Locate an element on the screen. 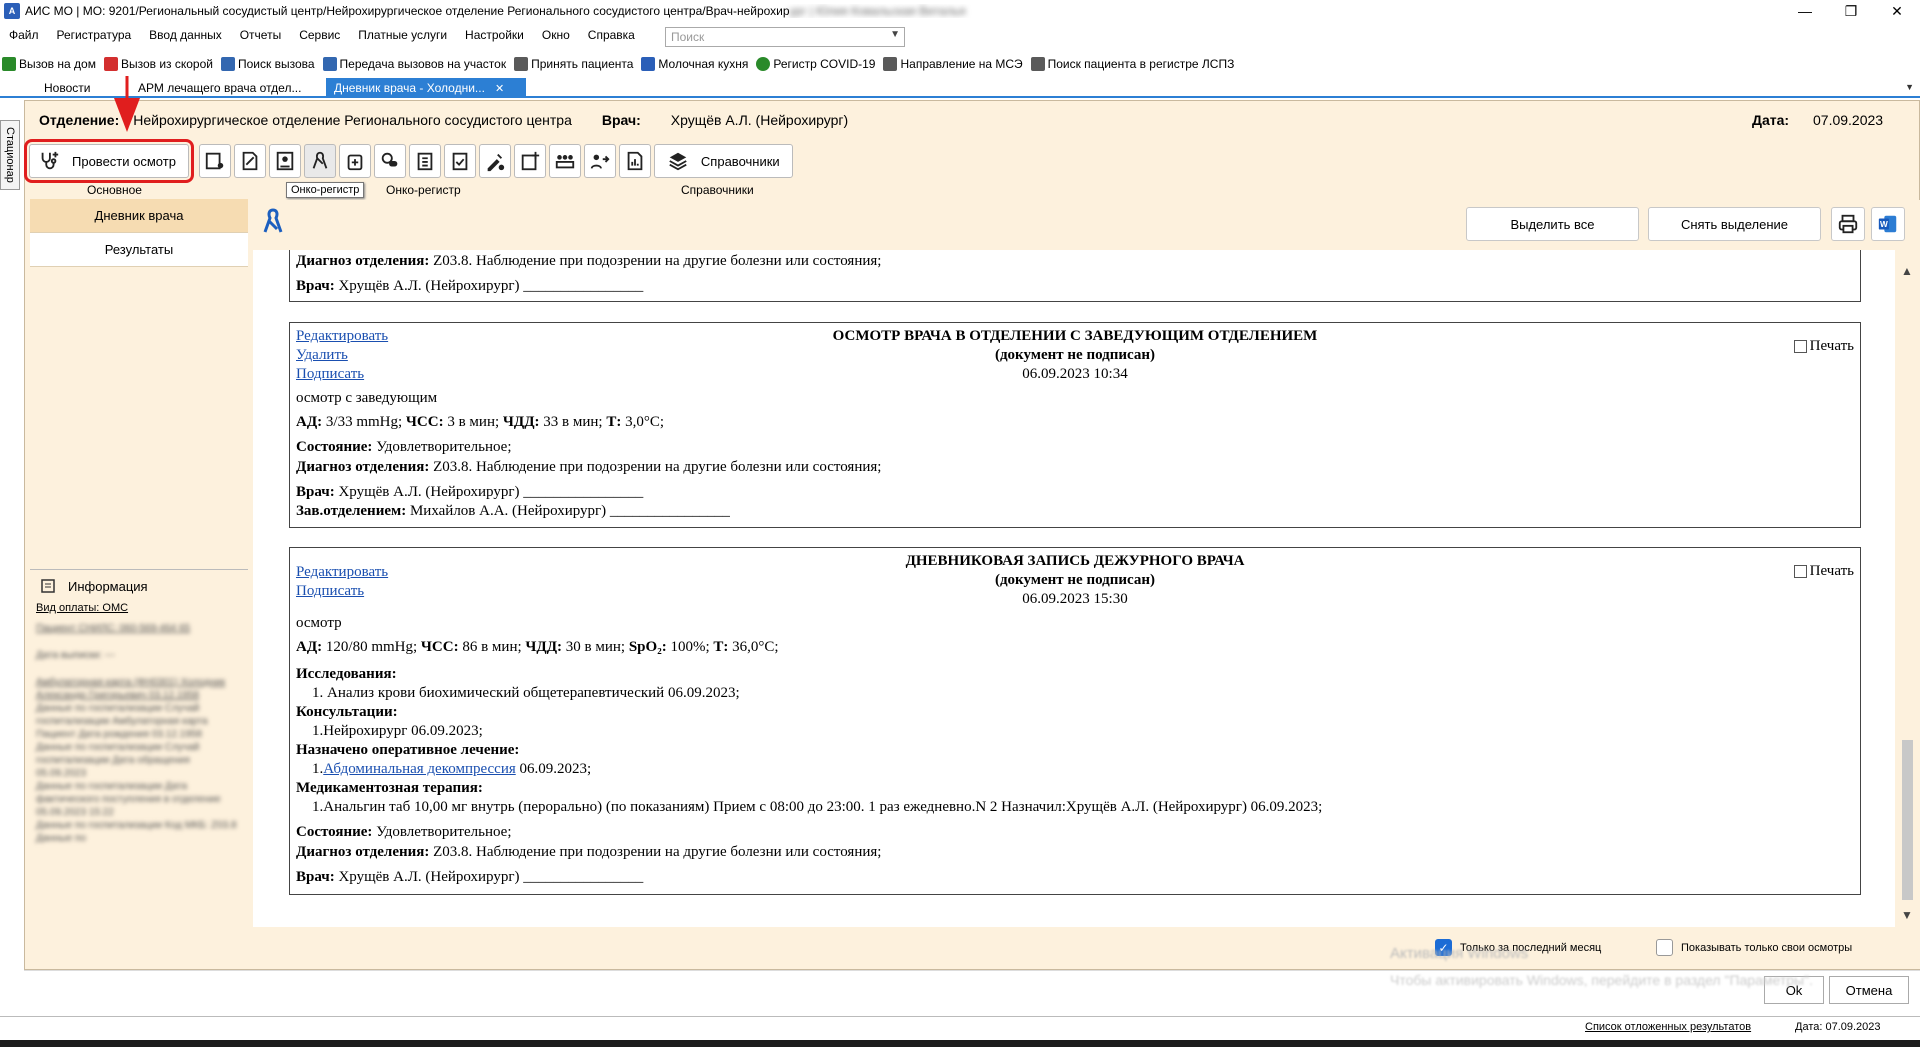  doctor-value: Хрущёв А.Л. (Нейрохирург) is located at coordinates (759, 120).